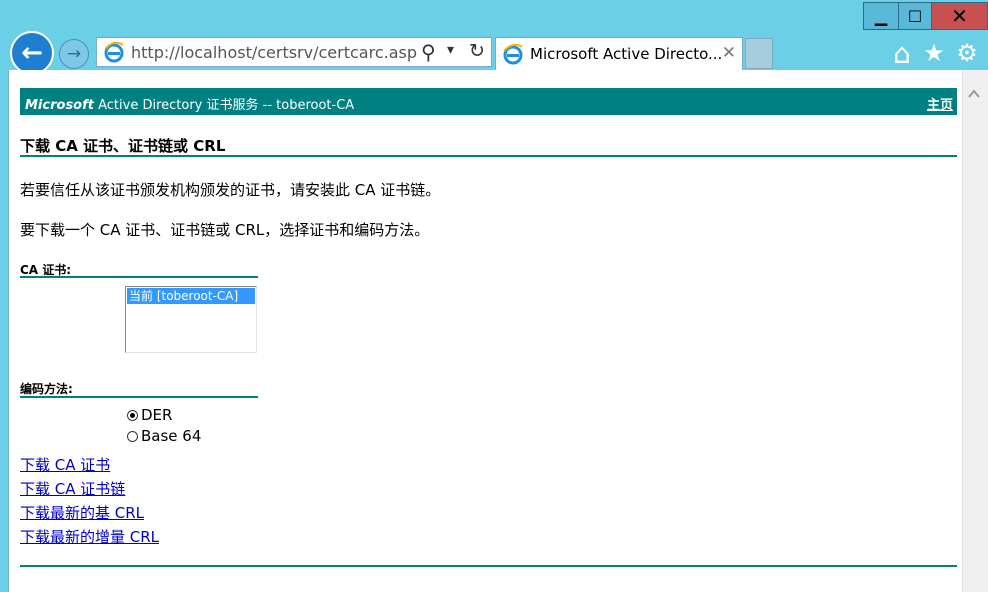  What do you see at coordinates (488, 156) in the screenshot?
I see `heading-divider` at bounding box center [488, 156].